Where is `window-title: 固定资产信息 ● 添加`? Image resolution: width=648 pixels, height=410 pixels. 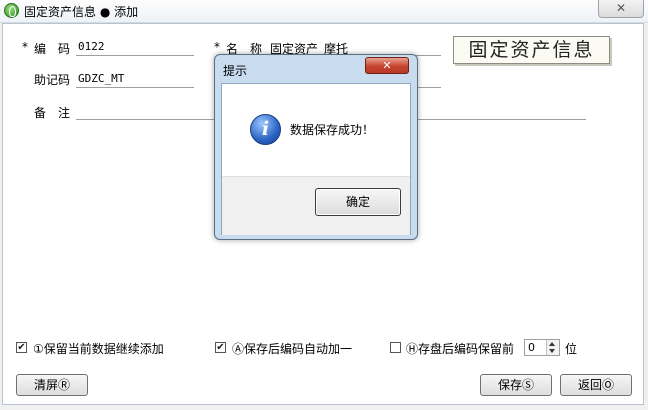 window-title: 固定资产信息 ● 添加 is located at coordinates (81, 12).